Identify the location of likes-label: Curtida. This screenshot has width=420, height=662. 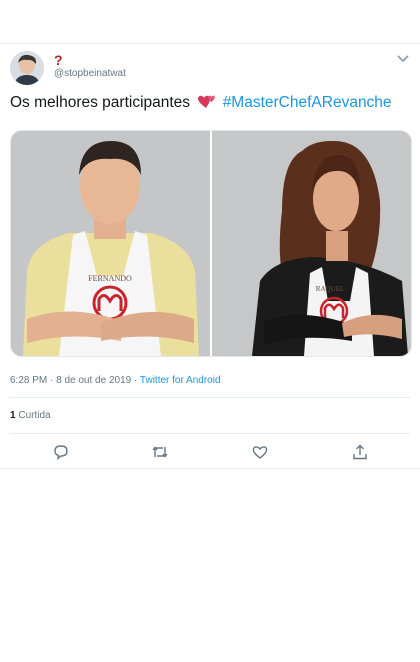
(34, 415).